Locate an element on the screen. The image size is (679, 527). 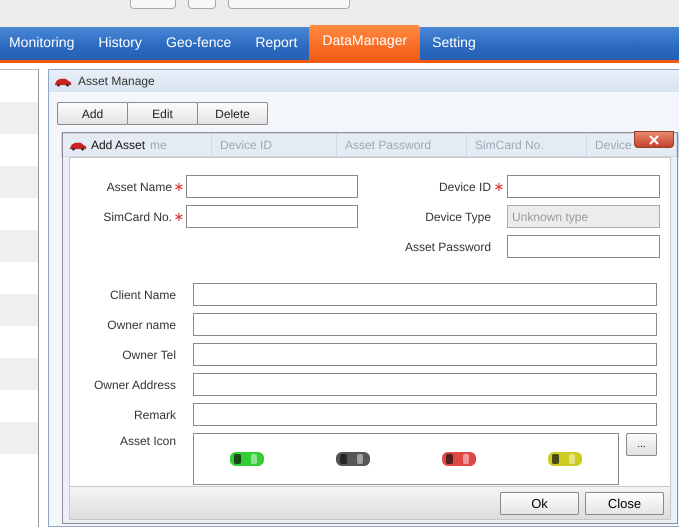
field-label: Device ID is located at coordinates (464, 187).